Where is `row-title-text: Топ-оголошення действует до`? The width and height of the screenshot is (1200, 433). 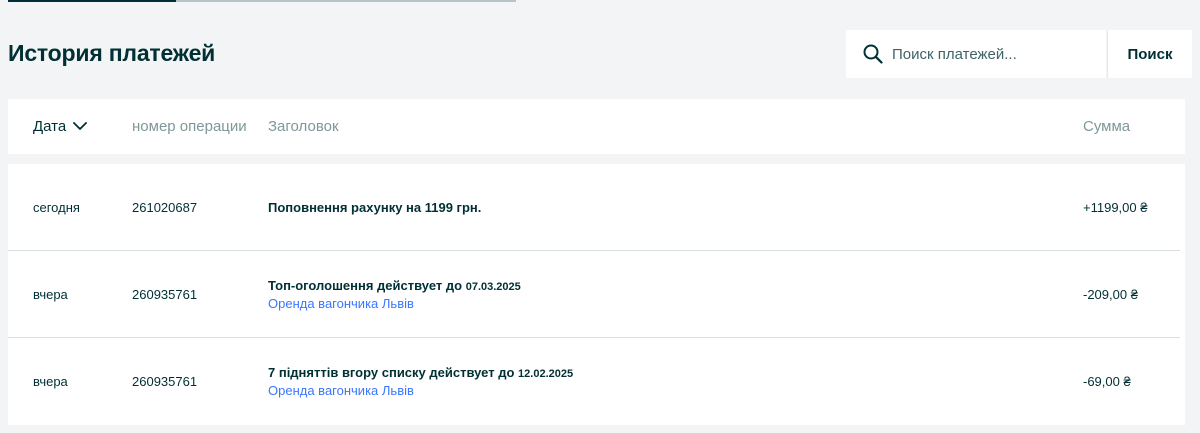 row-title-text: Топ-оголошення действует до is located at coordinates (365, 285).